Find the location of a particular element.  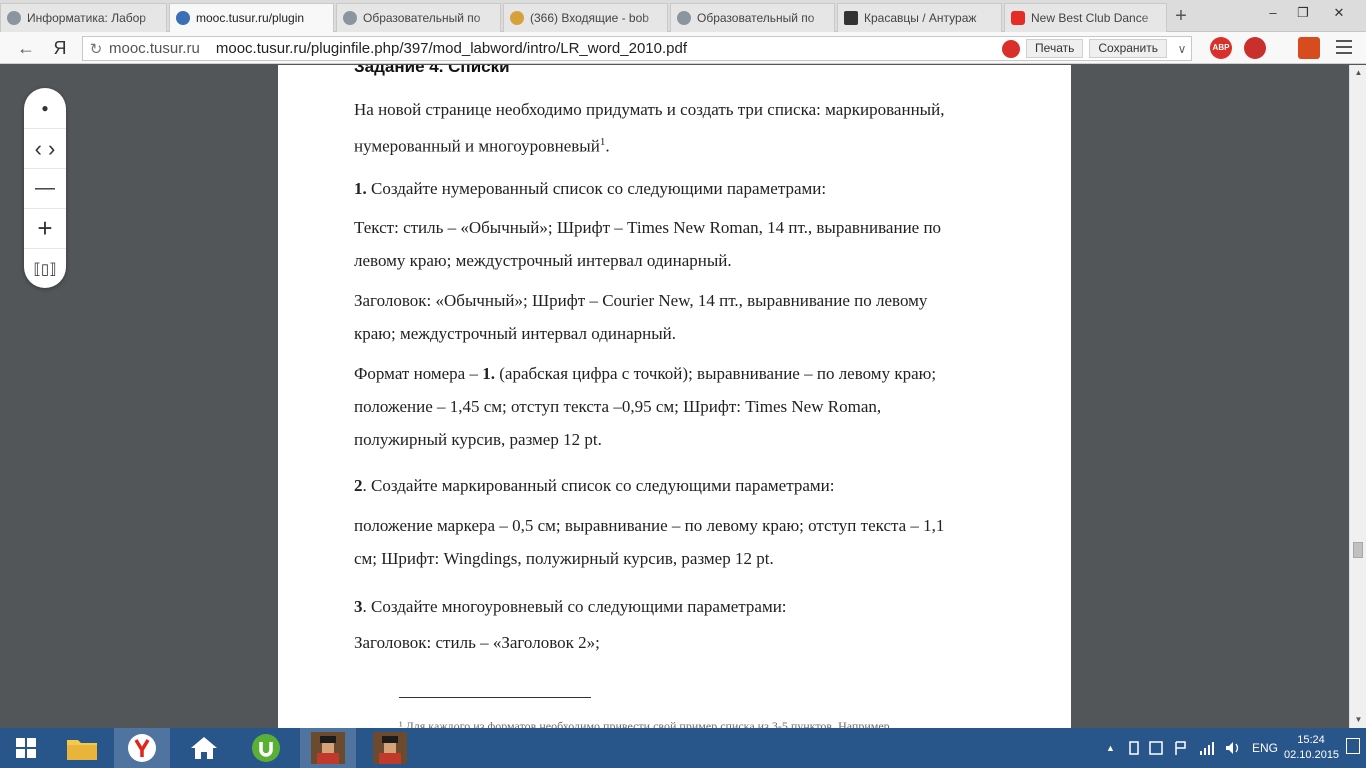

back-button: ← is located at coordinates (26, 48).